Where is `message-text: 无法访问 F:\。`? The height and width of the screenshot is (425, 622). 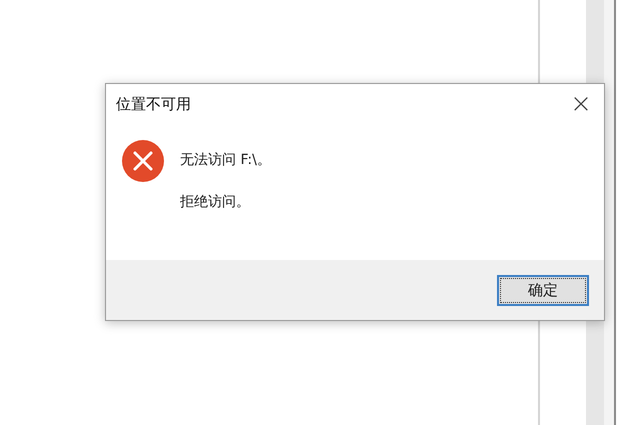
message-text: 无法访问 F:\。 is located at coordinates (225, 160).